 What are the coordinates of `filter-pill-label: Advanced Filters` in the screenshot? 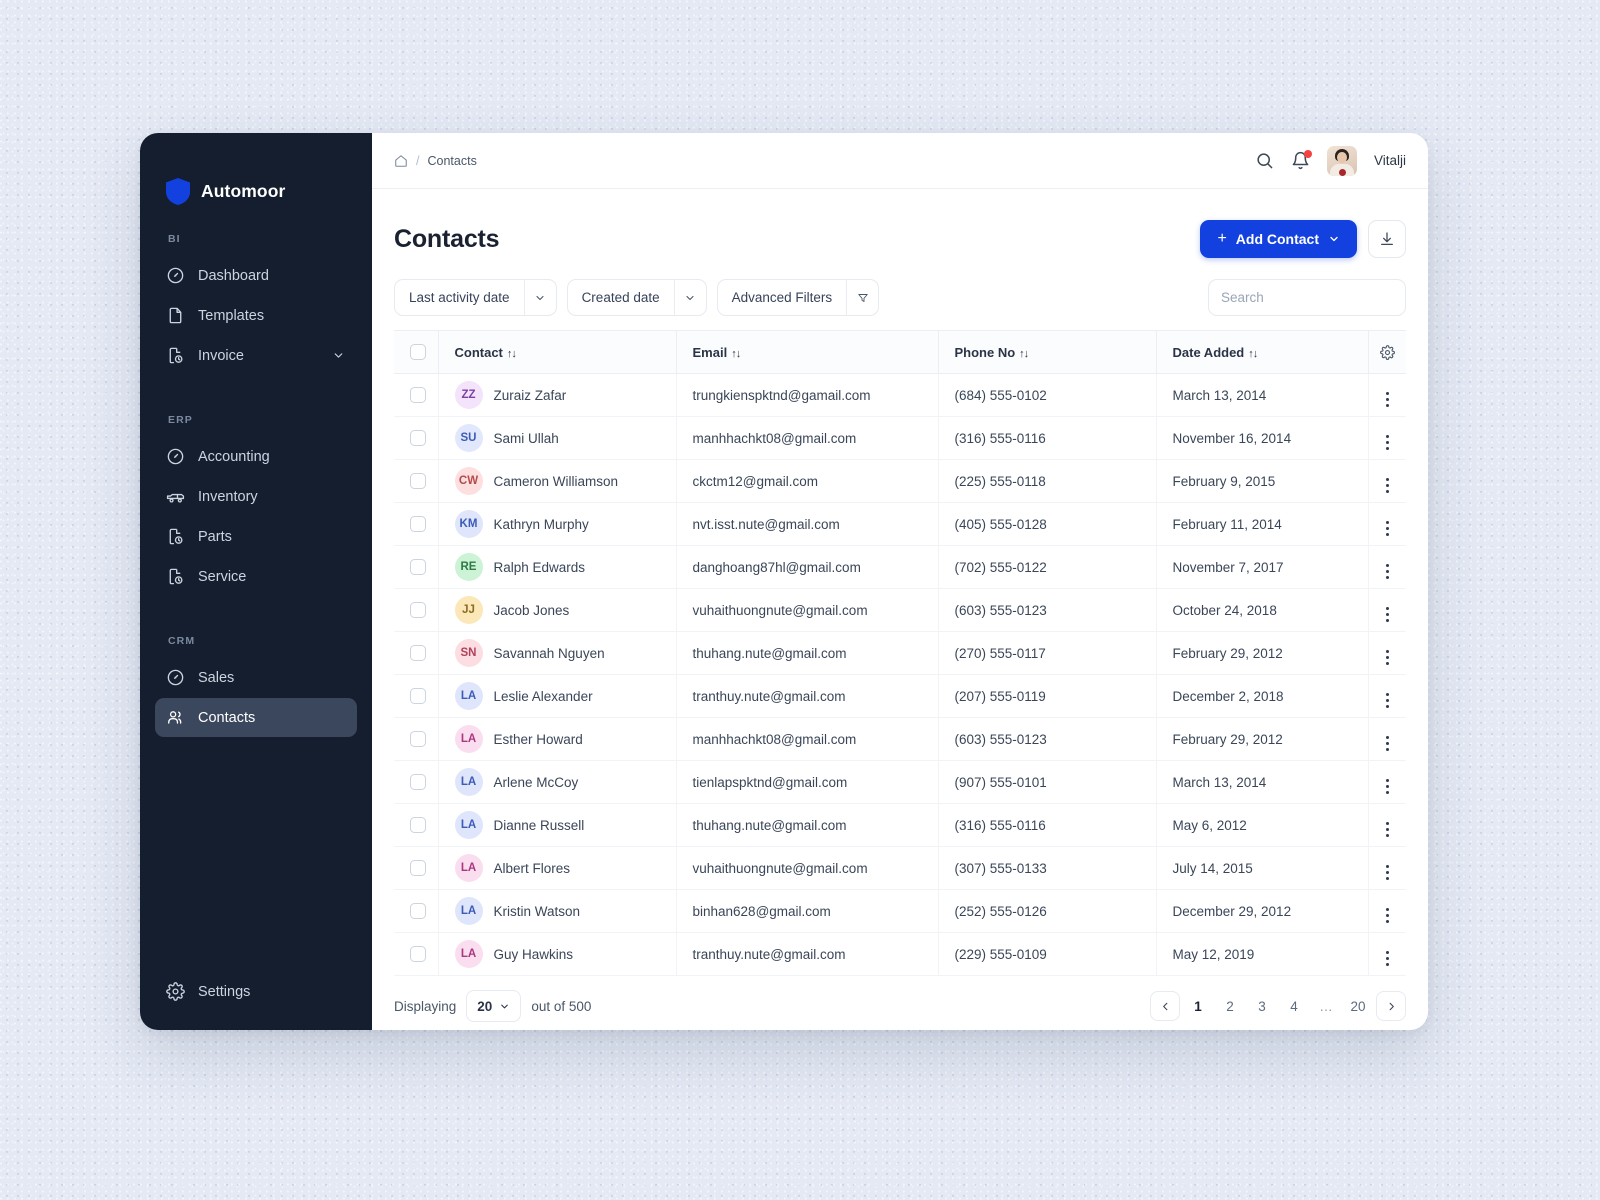 It's located at (782, 297).